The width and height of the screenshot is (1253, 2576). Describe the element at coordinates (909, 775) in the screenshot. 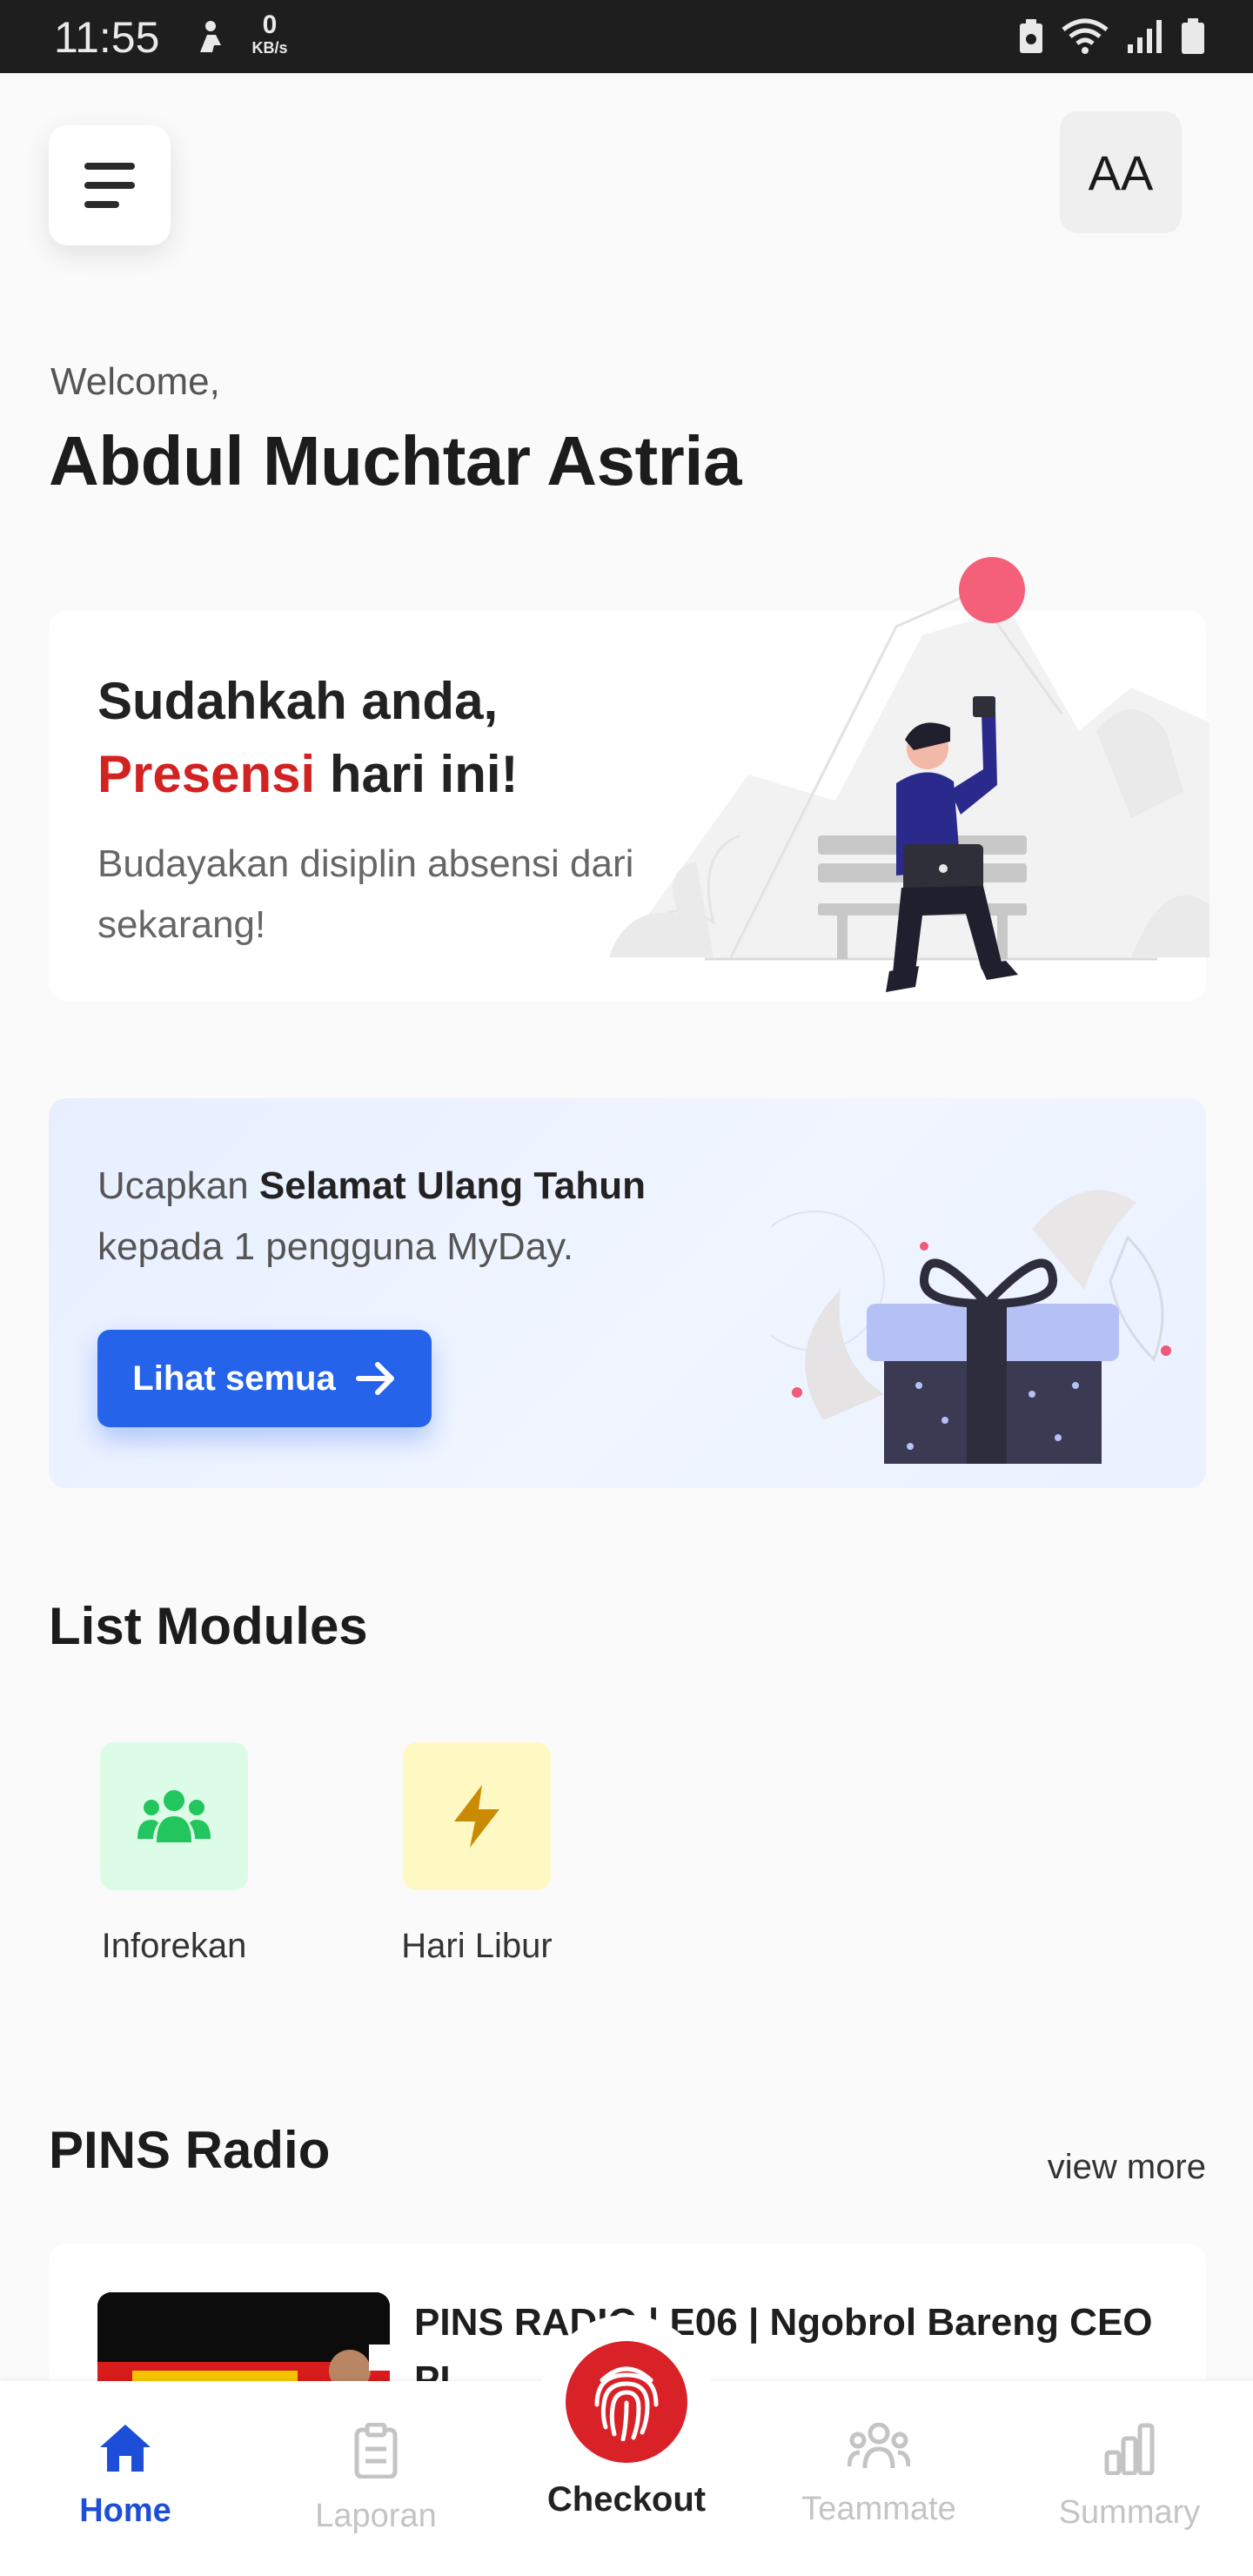

I see `person-on-bench-illustration` at that location.